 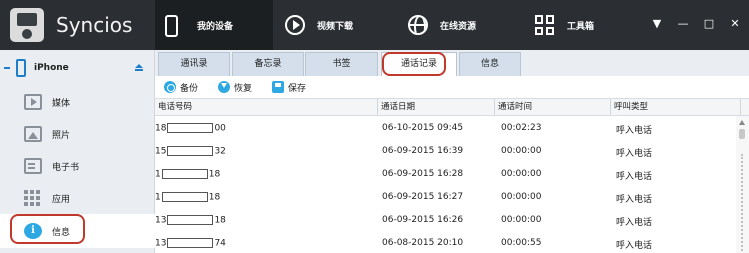 What do you see at coordinates (94, 25) in the screenshot?
I see `app-name: Syncios` at bounding box center [94, 25].